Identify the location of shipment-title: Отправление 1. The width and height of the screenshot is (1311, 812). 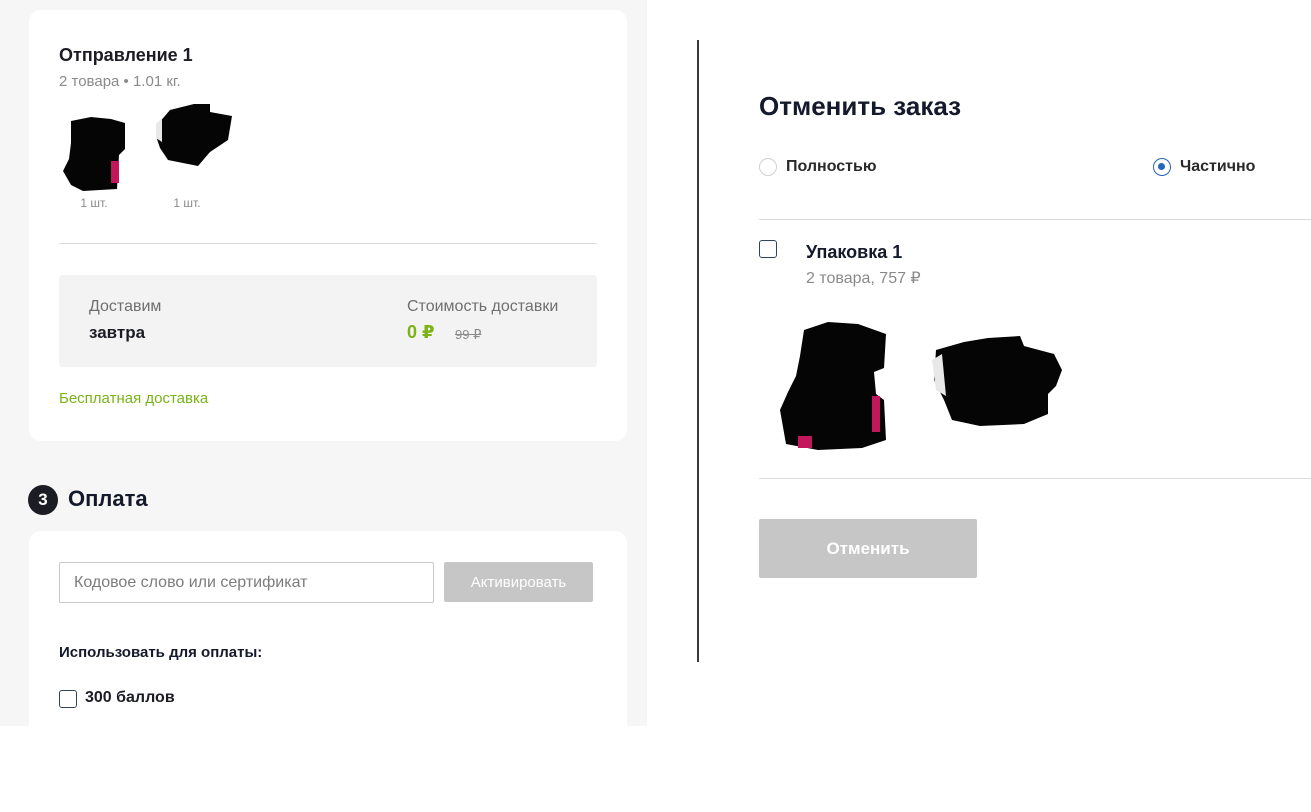
(126, 55).